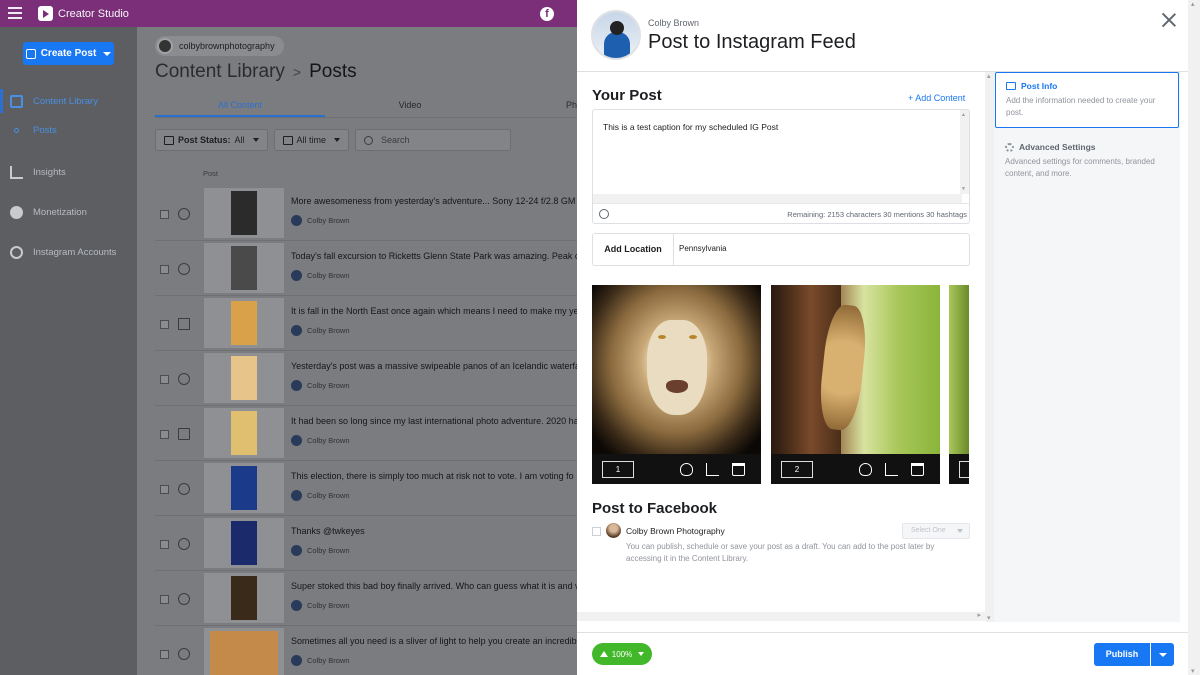 Image resolution: width=1200 pixels, height=675 pixels. What do you see at coordinates (964, 152) in the screenshot?
I see `caption-vertical-scrollbar` at bounding box center [964, 152].